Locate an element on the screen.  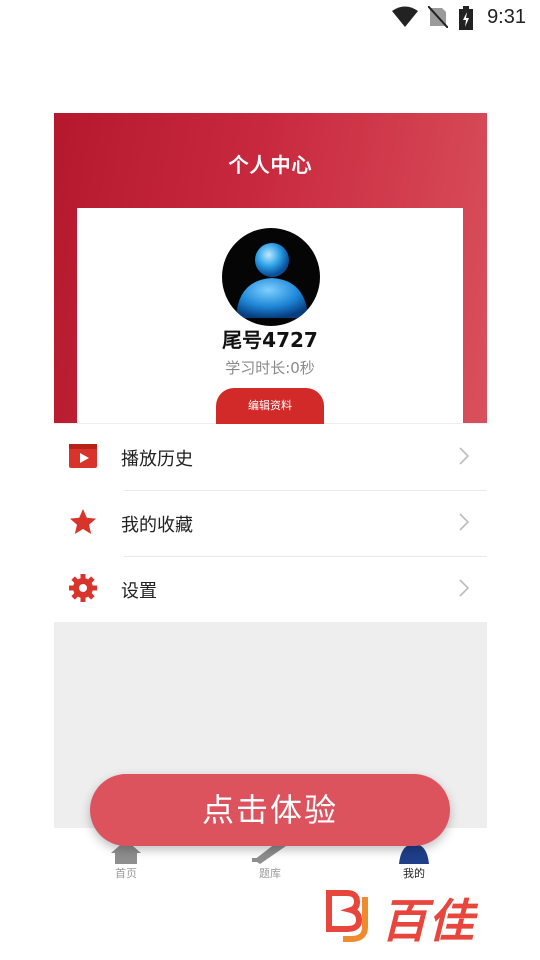
status-time: 9:31 is located at coordinates (506, 17).